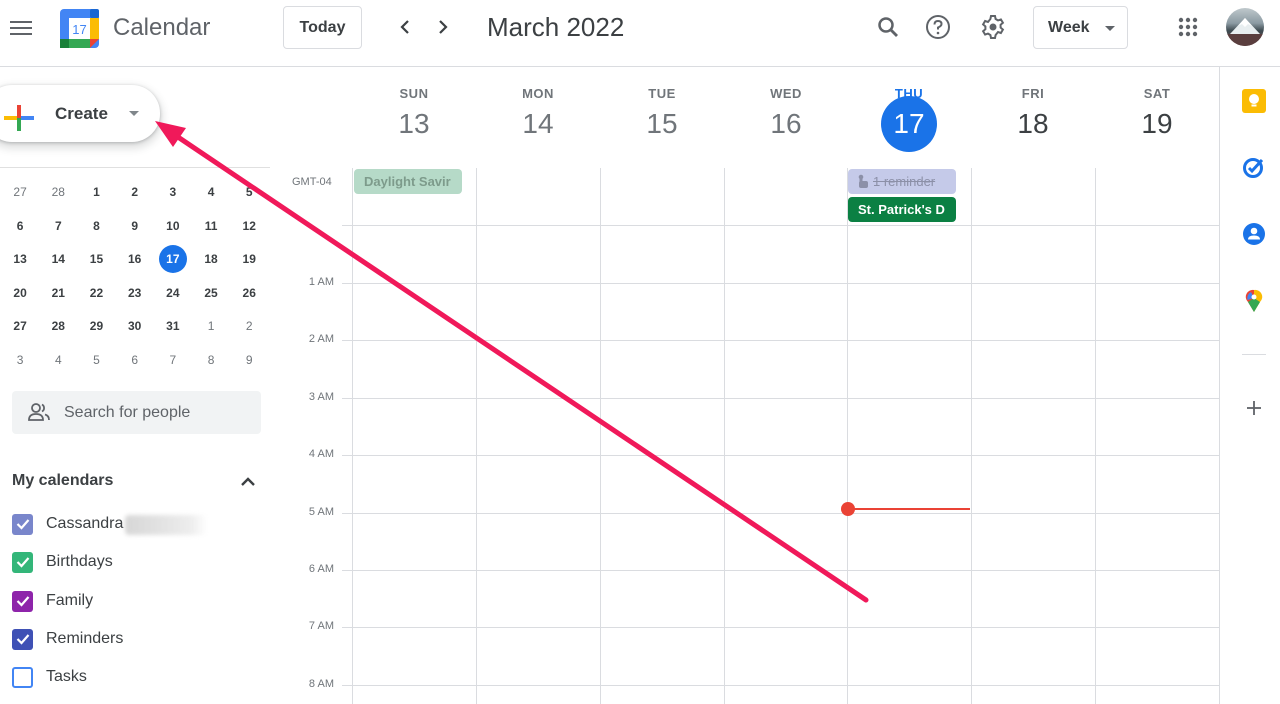  I want to click on day-header-tue: TUE 15, so click(662, 119).